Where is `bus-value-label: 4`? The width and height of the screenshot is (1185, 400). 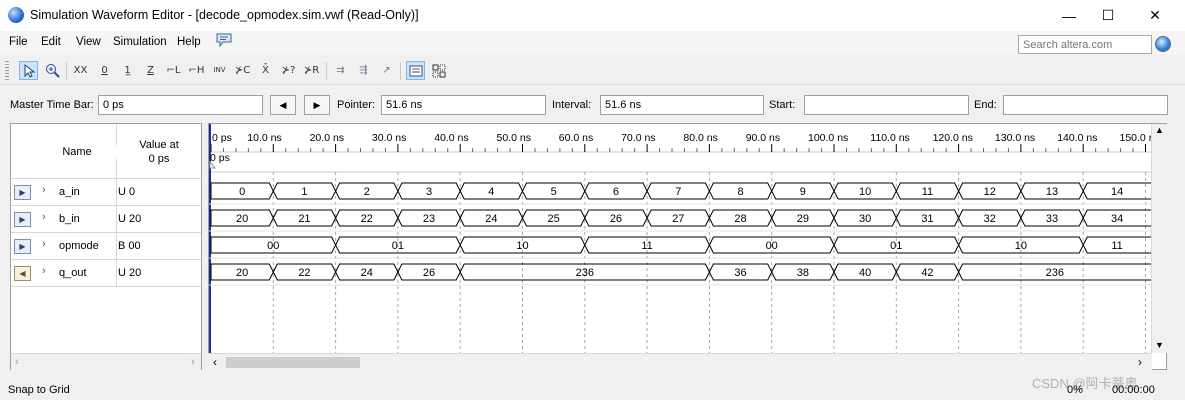 bus-value-label: 4 is located at coordinates (491, 192).